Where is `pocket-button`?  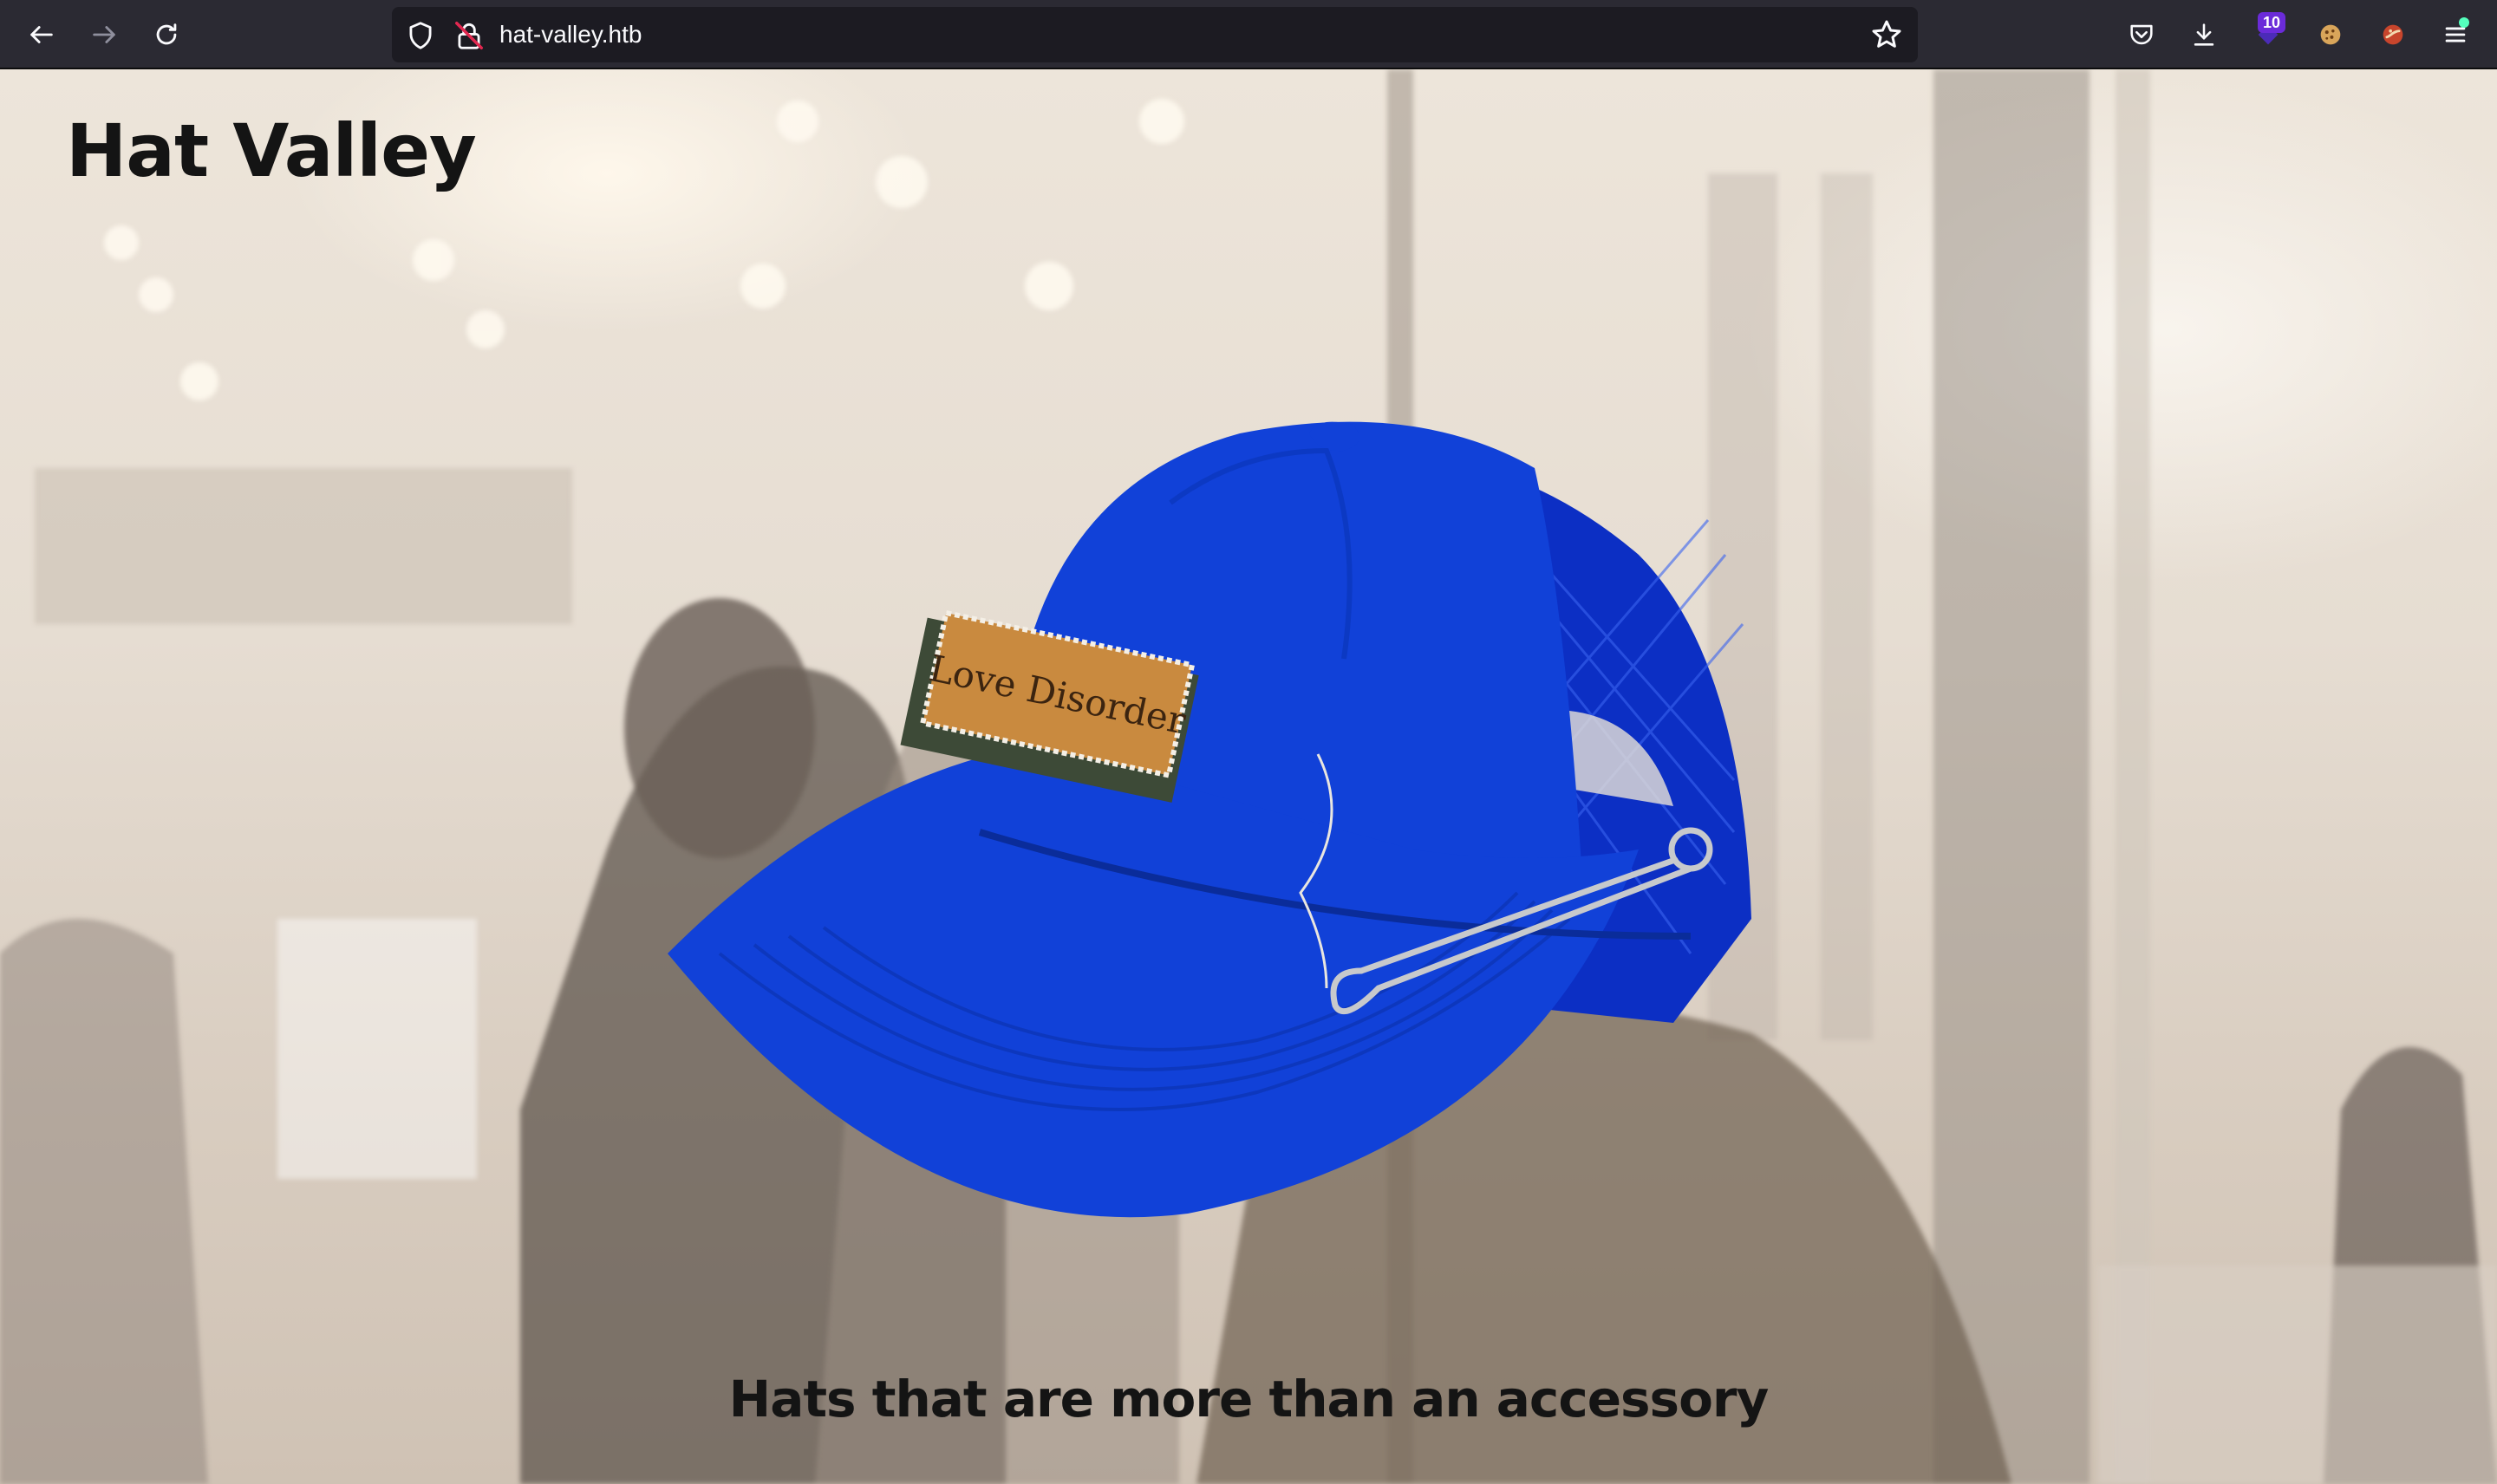
pocket-button is located at coordinates (2141, 34).